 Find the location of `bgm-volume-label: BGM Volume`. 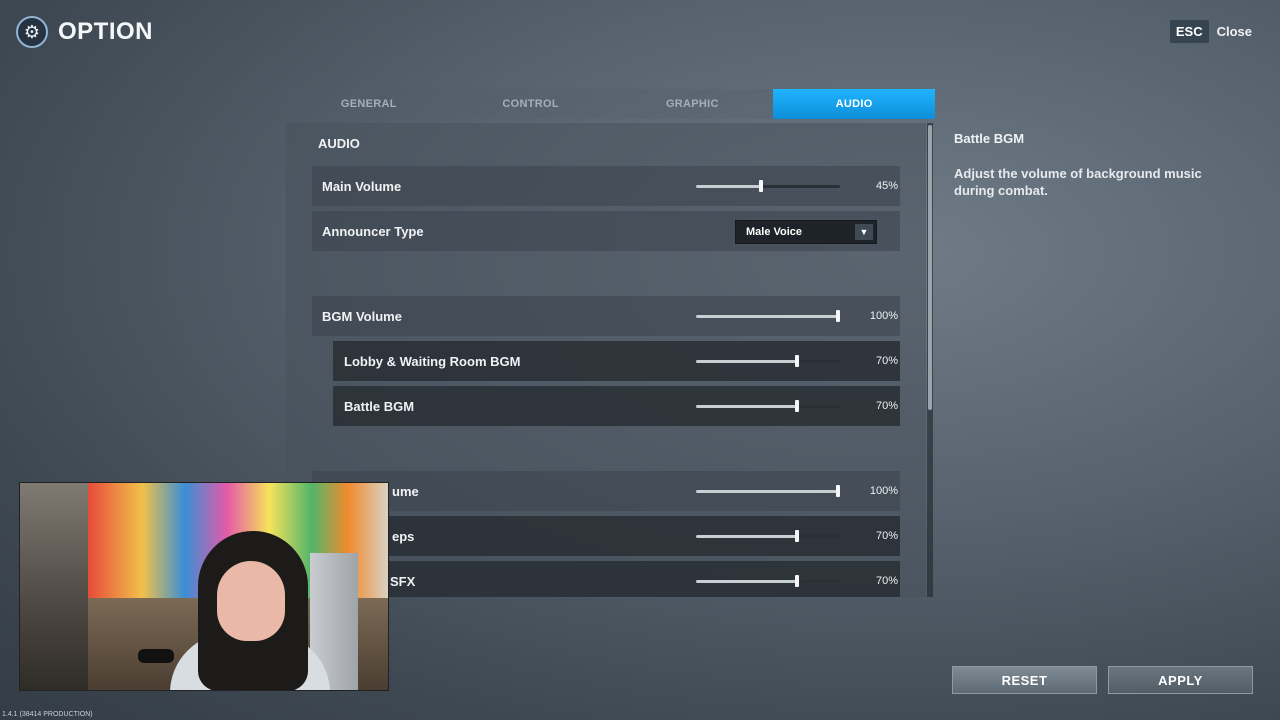

bgm-volume-label: BGM Volume is located at coordinates (362, 316).